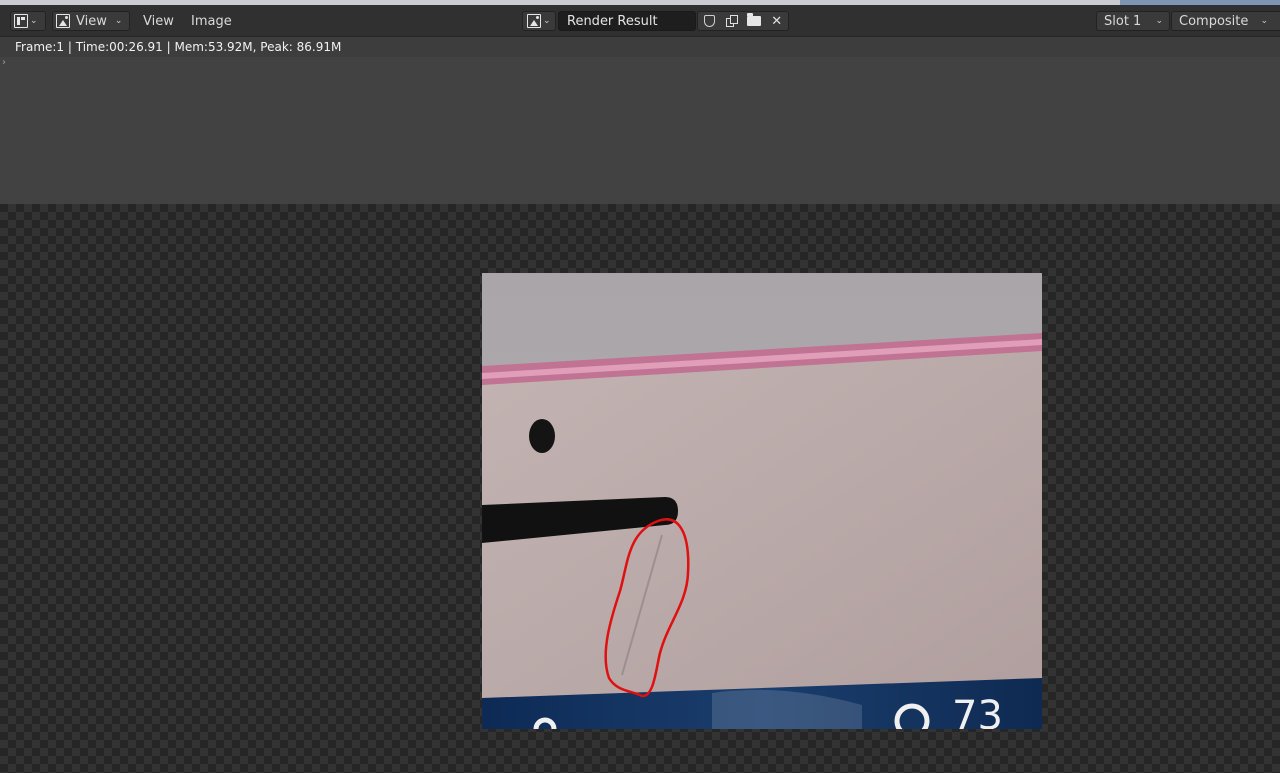 This screenshot has height=773, width=1280. I want to click on browse-image-dropdown: ⌄, so click(539, 21).